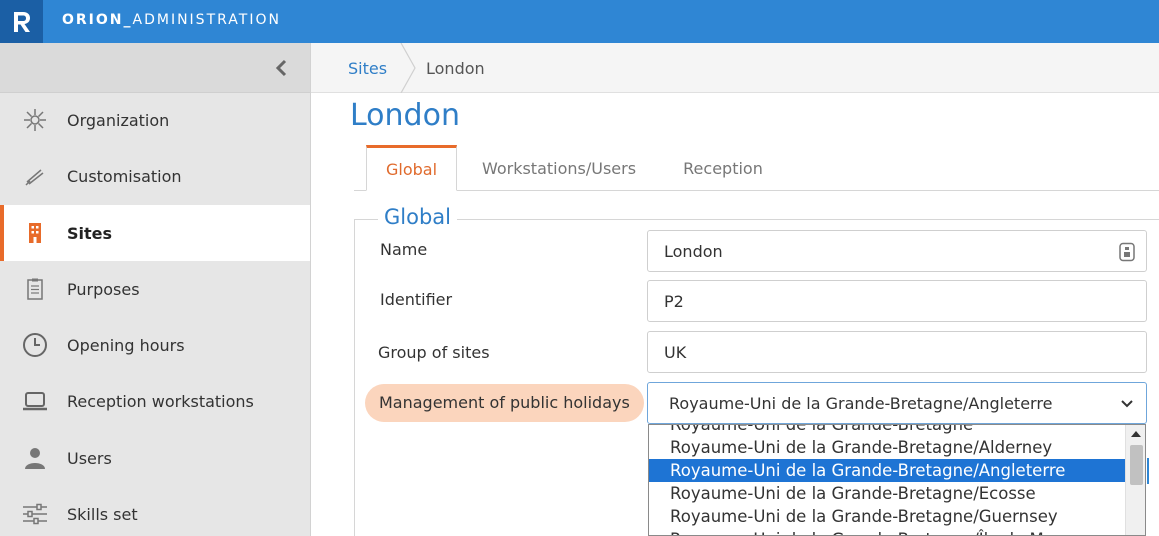 The width and height of the screenshot is (1159, 536). What do you see at coordinates (367, 68) in the screenshot?
I see `breadcrumb-link-sites: Sites` at bounding box center [367, 68].